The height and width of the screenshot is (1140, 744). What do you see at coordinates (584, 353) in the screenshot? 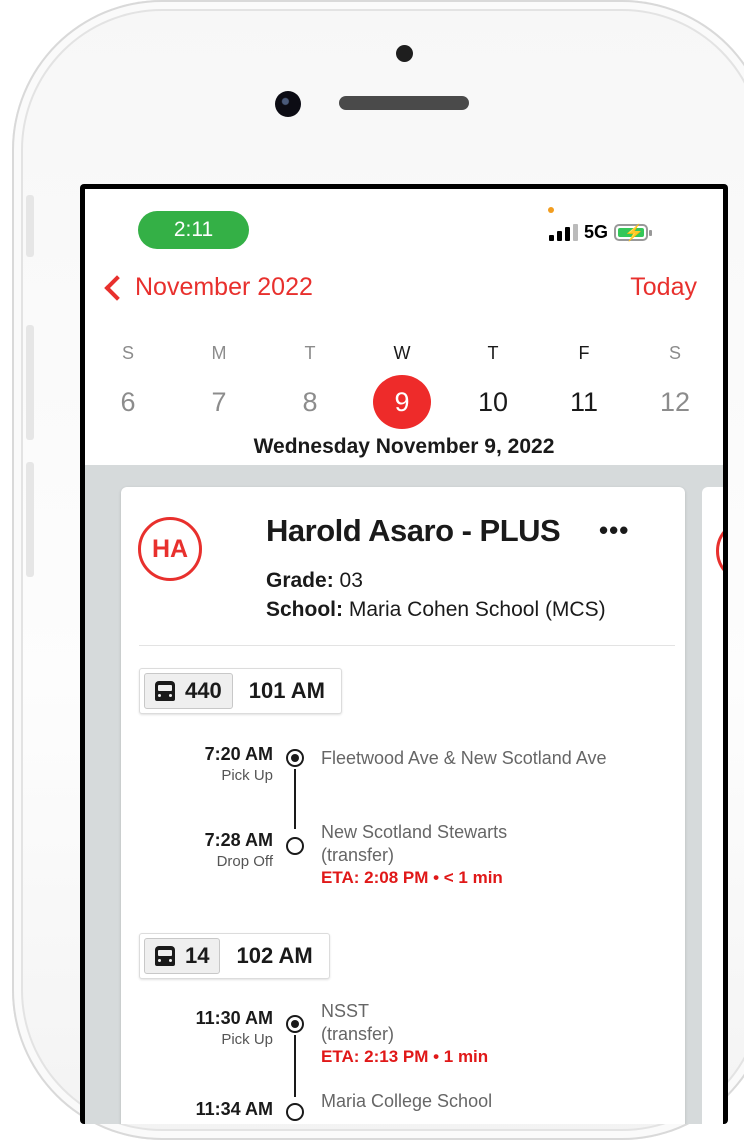
I see `day-of-week: F` at bounding box center [584, 353].